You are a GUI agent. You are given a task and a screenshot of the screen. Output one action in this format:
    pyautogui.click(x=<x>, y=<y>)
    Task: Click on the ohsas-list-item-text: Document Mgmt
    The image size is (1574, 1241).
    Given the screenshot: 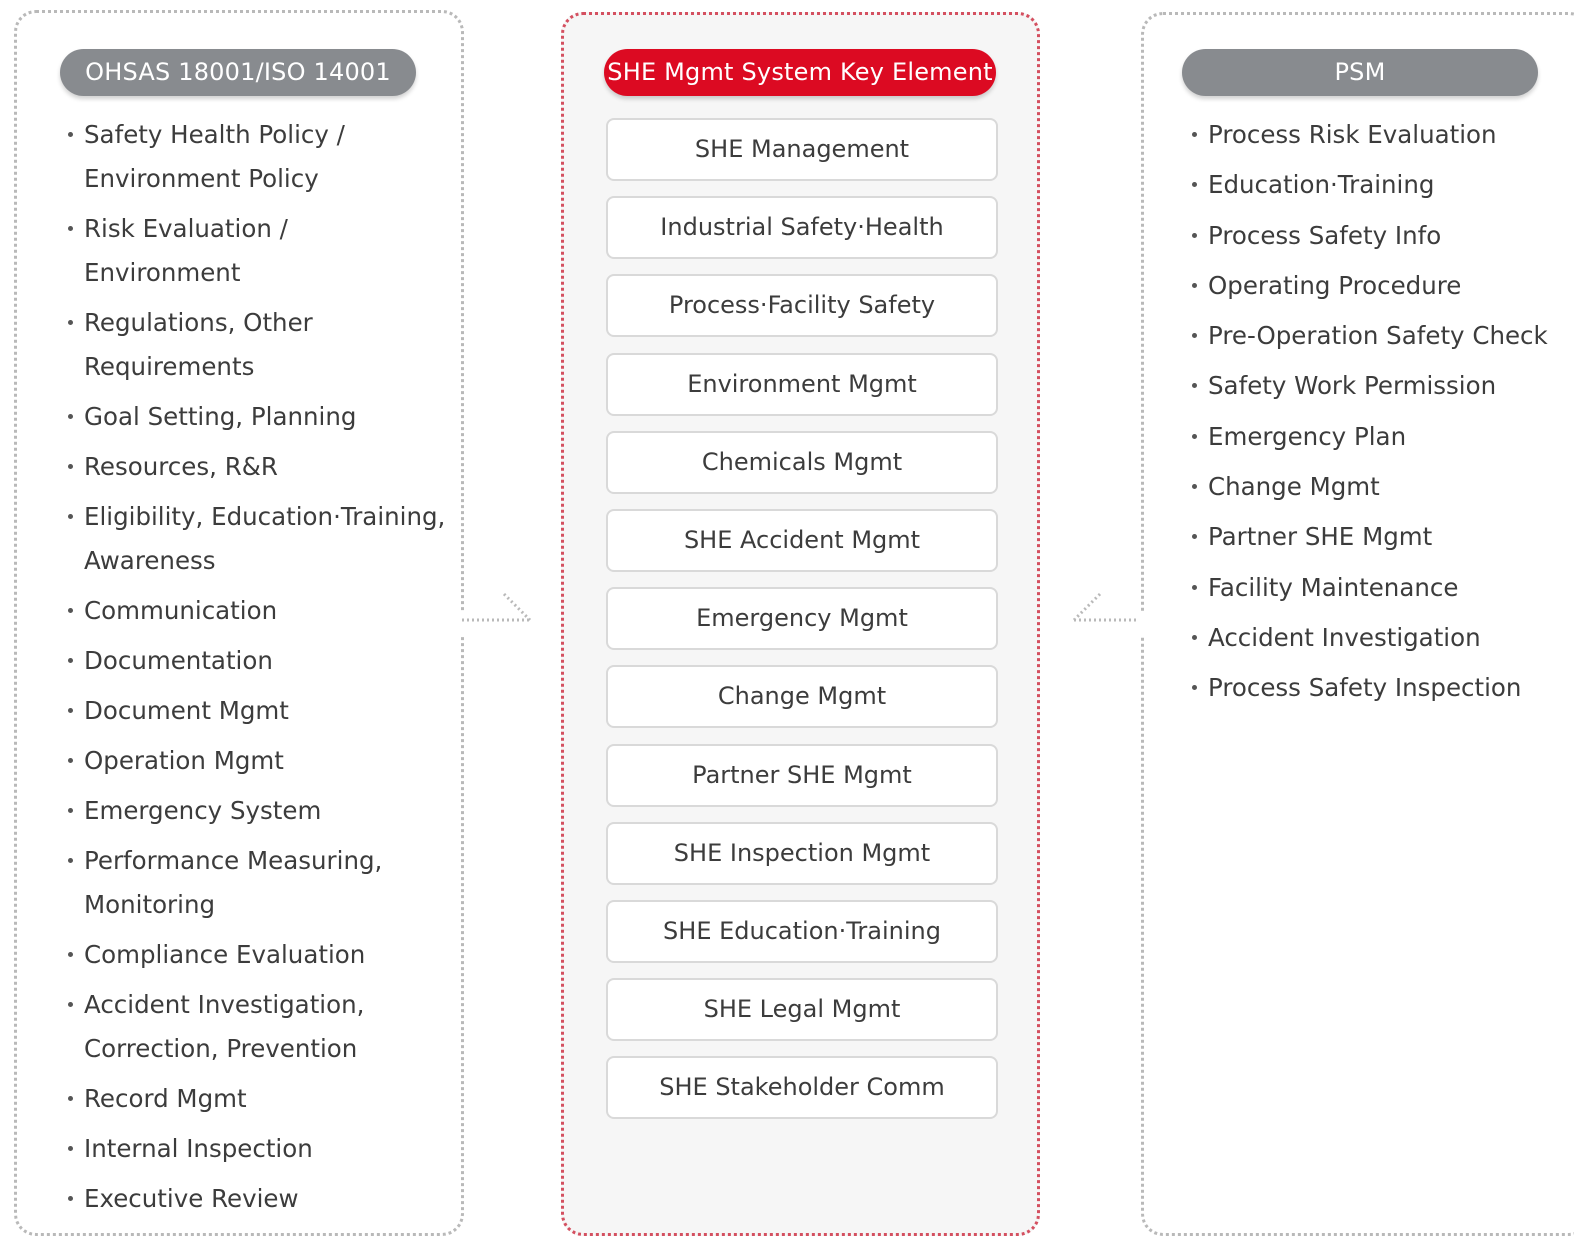 What is the action you would take?
    pyautogui.click(x=186, y=710)
    